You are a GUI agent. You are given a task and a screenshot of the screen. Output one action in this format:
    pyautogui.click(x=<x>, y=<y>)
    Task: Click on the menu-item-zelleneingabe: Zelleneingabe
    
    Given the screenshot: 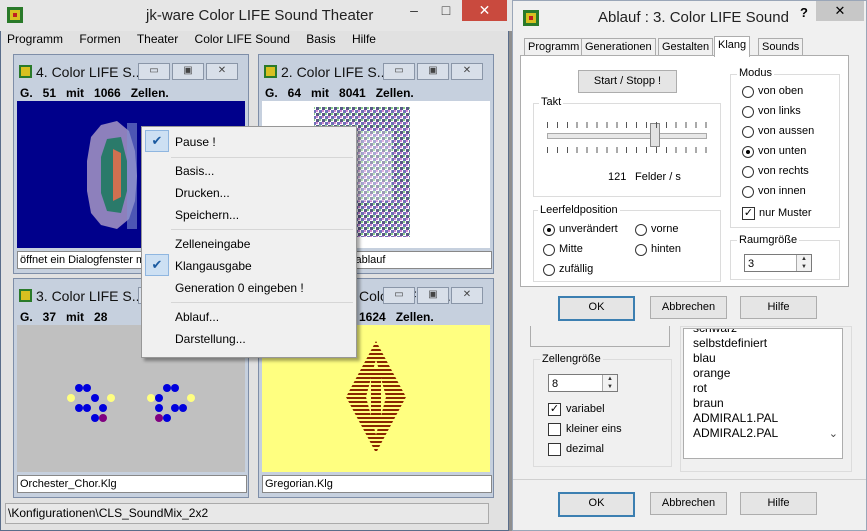 What is the action you would take?
    pyautogui.click(x=212, y=244)
    